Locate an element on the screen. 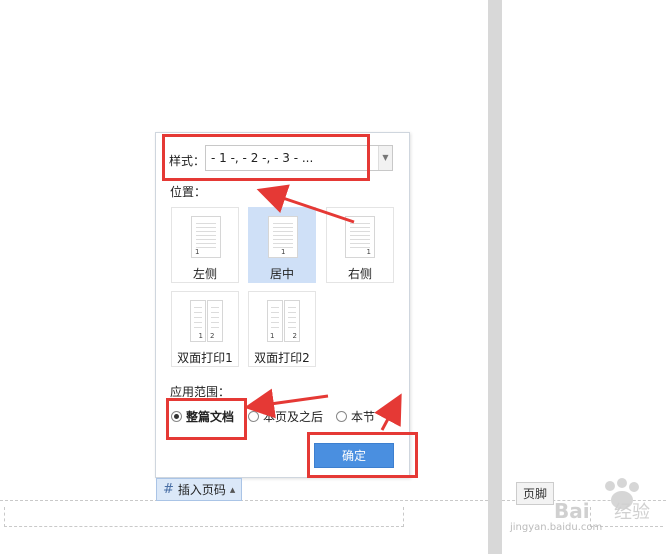 This screenshot has height=554, width=666. highlight-ok-box is located at coordinates (362, 455).